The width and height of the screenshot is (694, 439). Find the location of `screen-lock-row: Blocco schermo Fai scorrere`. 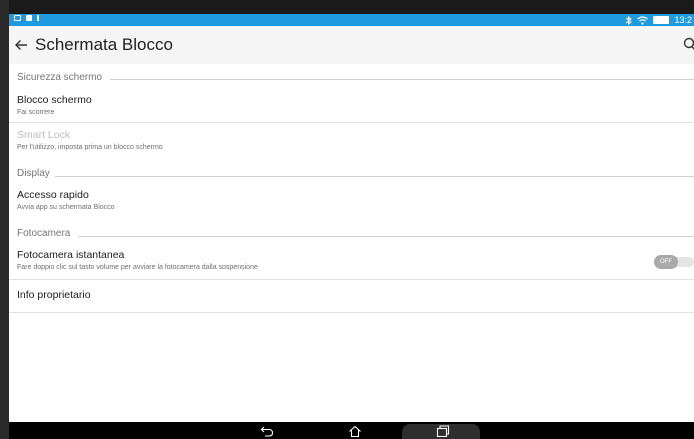

screen-lock-row: Blocco schermo Fai scorrere is located at coordinates (351, 105).